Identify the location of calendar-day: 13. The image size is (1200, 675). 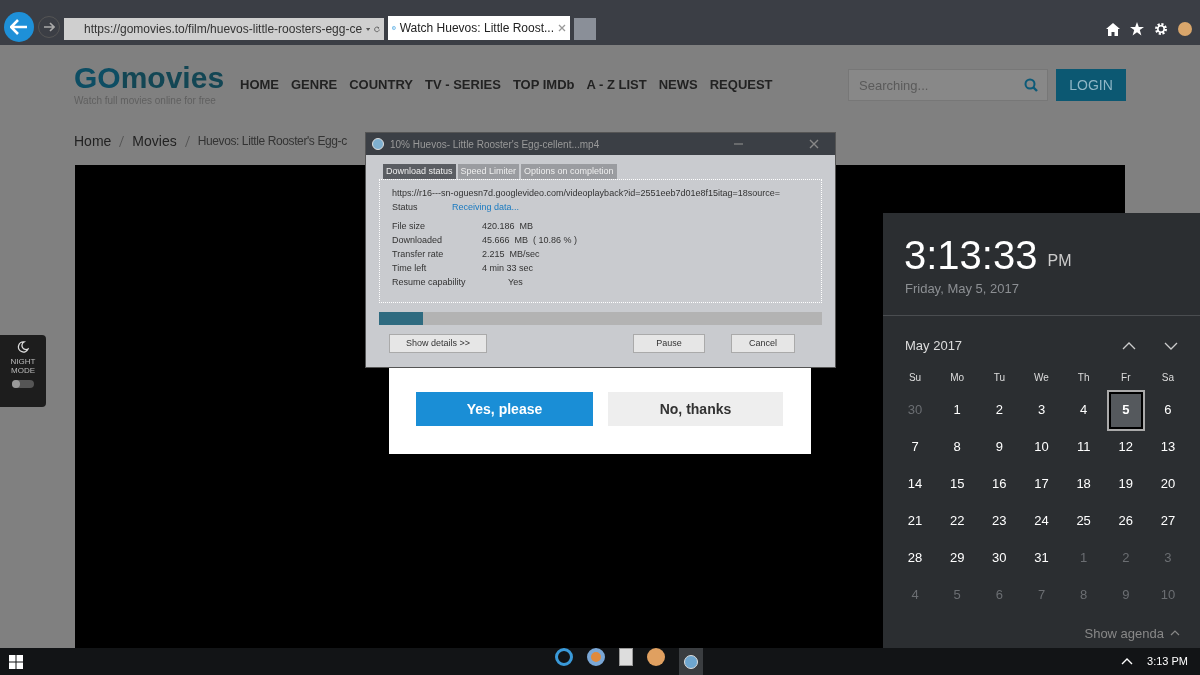
(1167, 447).